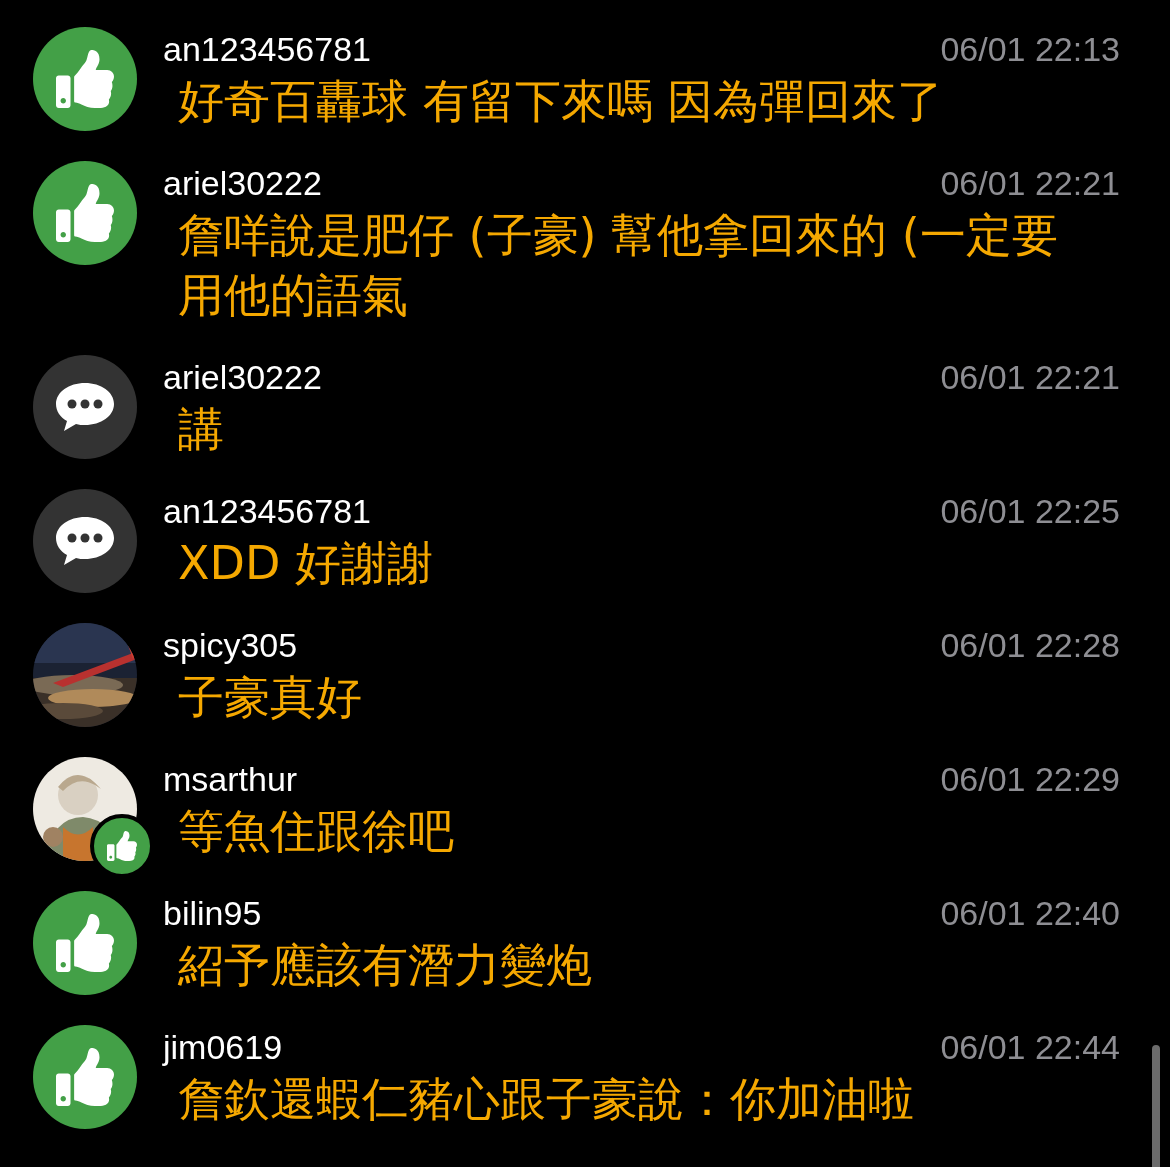  I want to click on username: bilin95, so click(212, 913).